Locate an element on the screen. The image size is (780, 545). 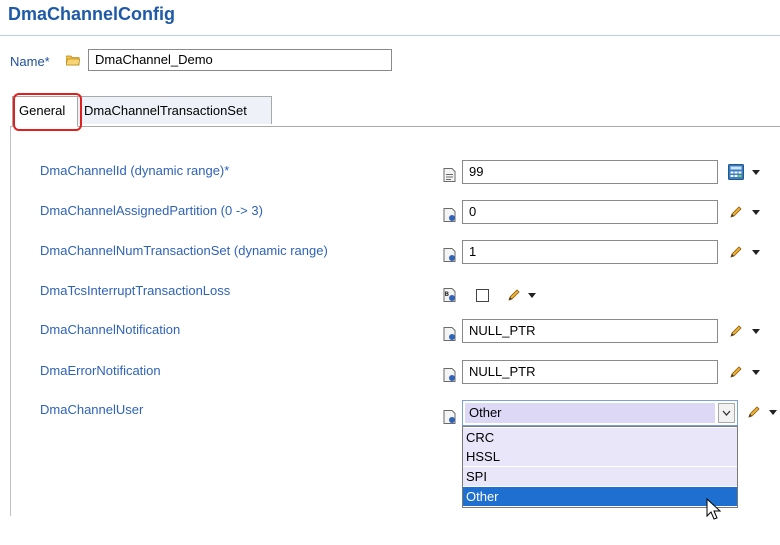
dma-channel-num-transaction-set-input: 1 is located at coordinates (590, 252).